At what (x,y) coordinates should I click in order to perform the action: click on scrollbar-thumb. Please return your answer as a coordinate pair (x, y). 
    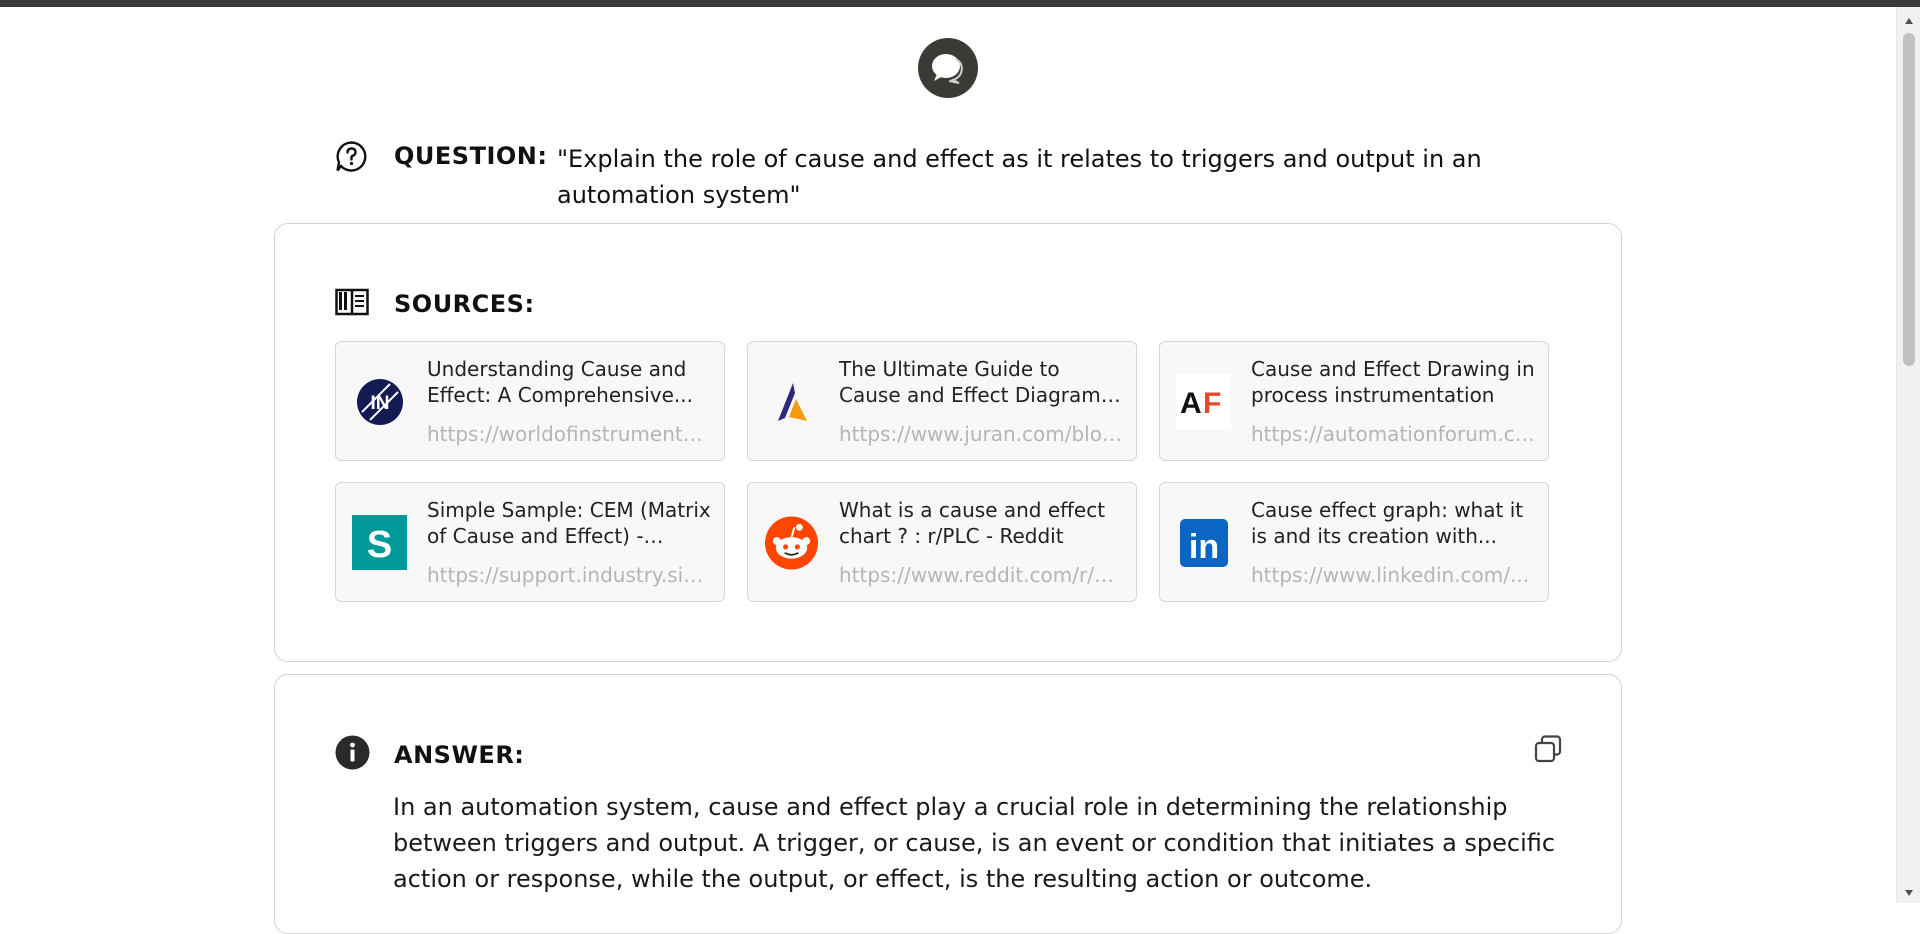
    Looking at the image, I should click on (1909, 199).